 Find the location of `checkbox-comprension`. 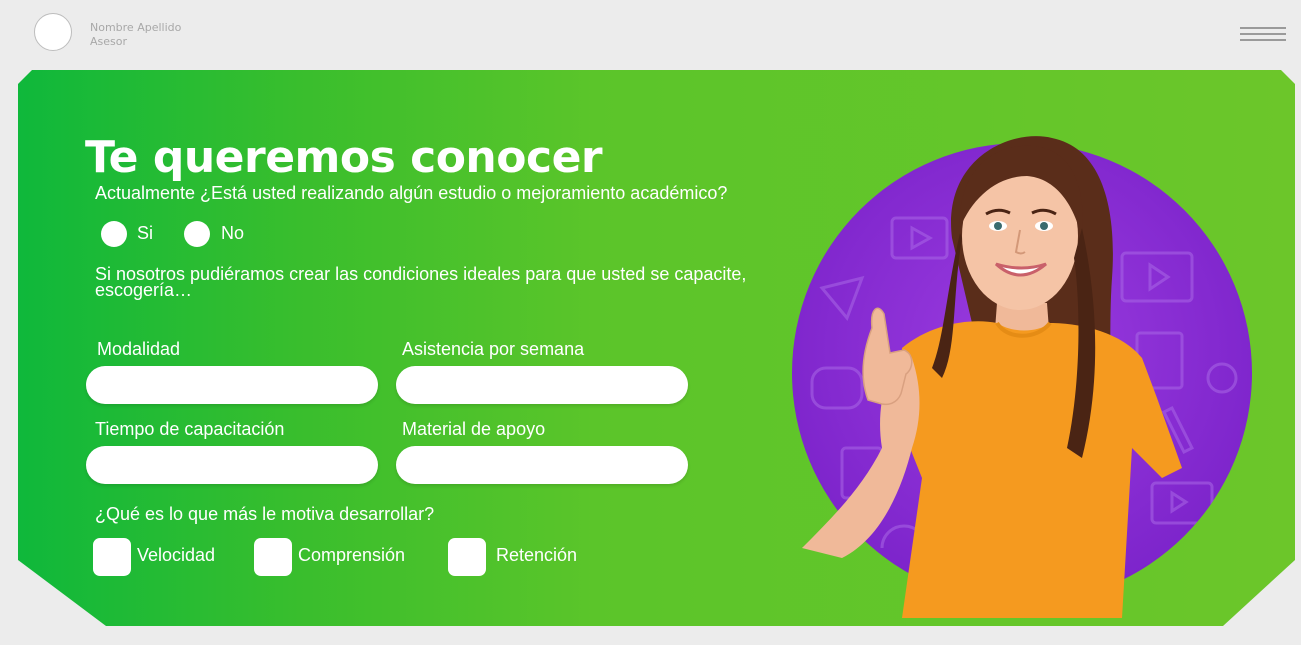

checkbox-comprension is located at coordinates (273, 557).